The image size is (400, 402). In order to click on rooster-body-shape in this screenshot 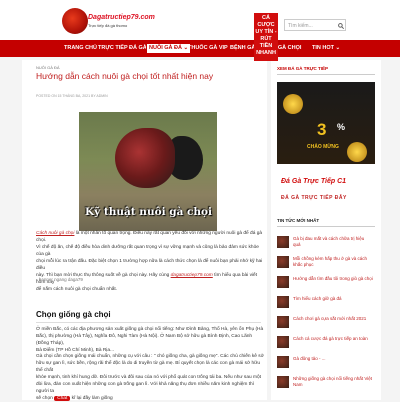, I will do `click(145, 158)`.